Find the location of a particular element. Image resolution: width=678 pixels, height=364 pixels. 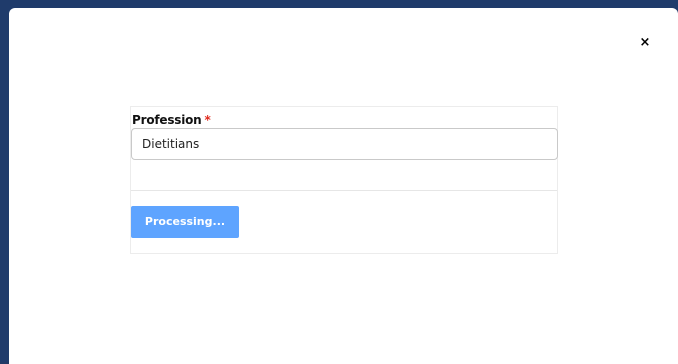

profession-input is located at coordinates (344, 144).